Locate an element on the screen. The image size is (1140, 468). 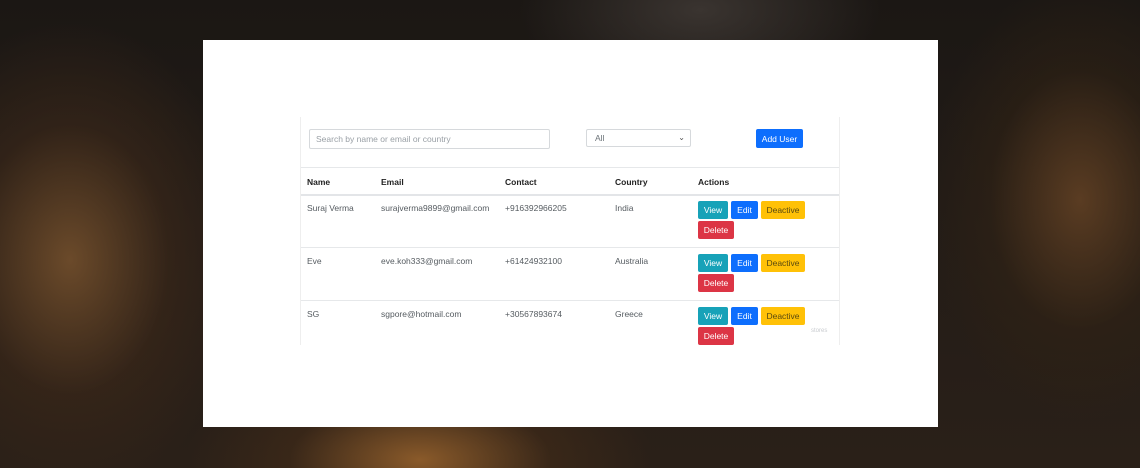
add-user-button: Add User is located at coordinates (779, 138).